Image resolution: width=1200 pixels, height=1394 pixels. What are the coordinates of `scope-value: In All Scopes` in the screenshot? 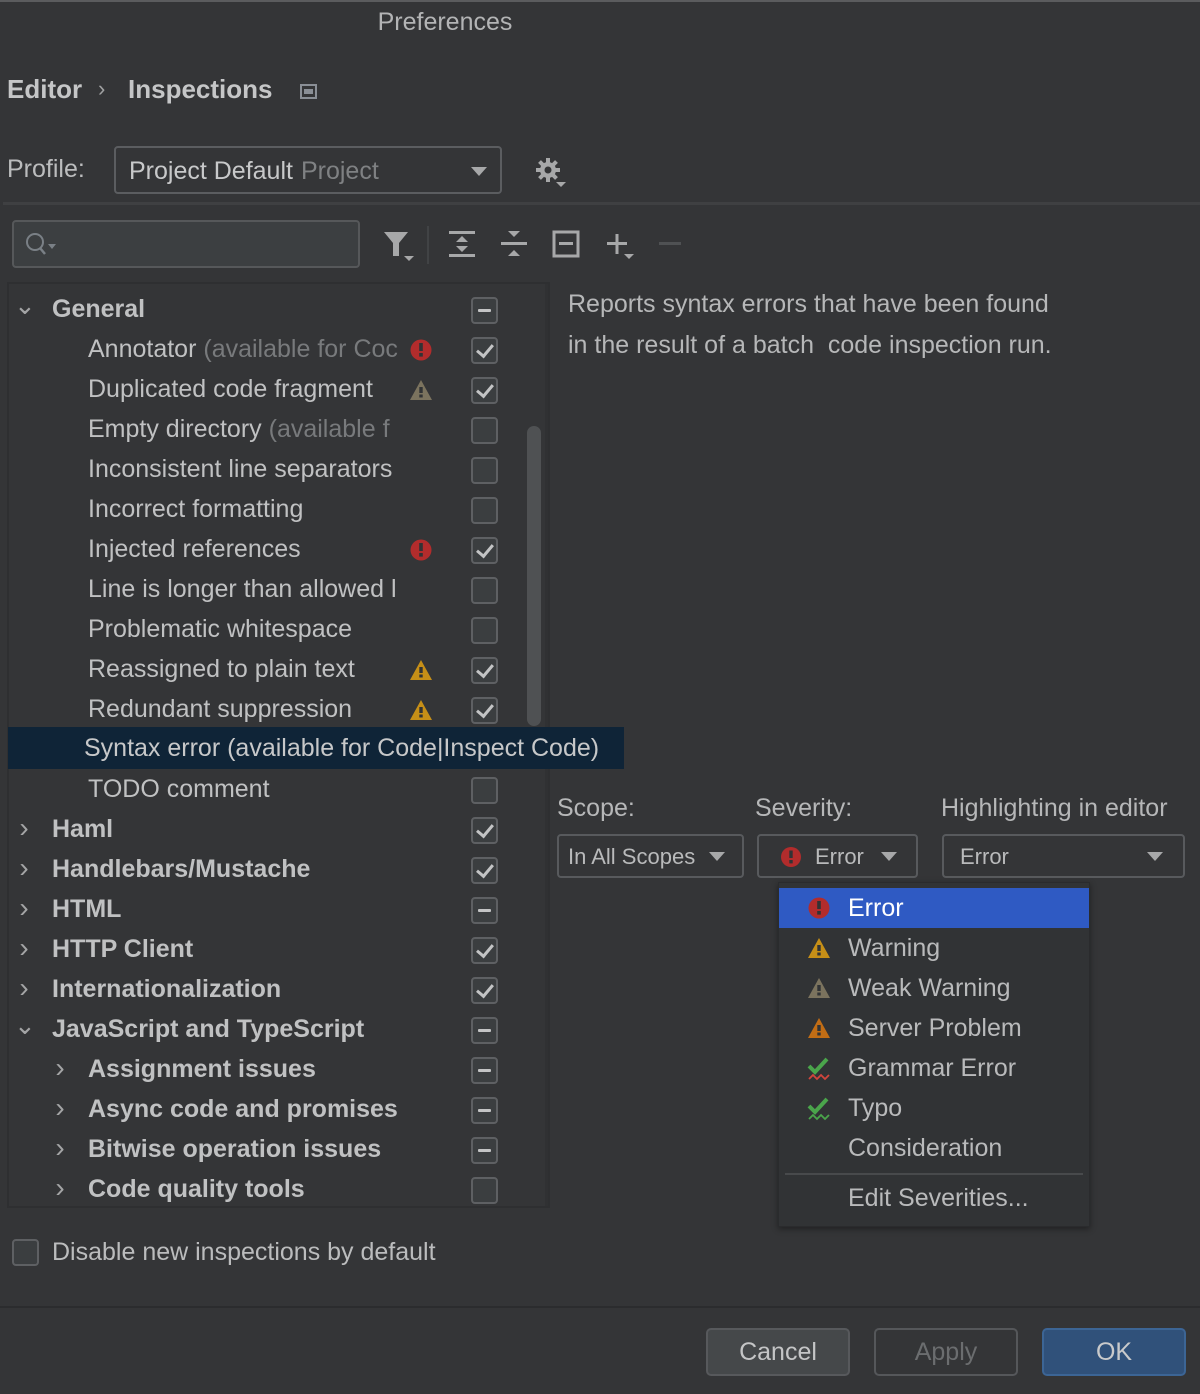 It's located at (632, 856).